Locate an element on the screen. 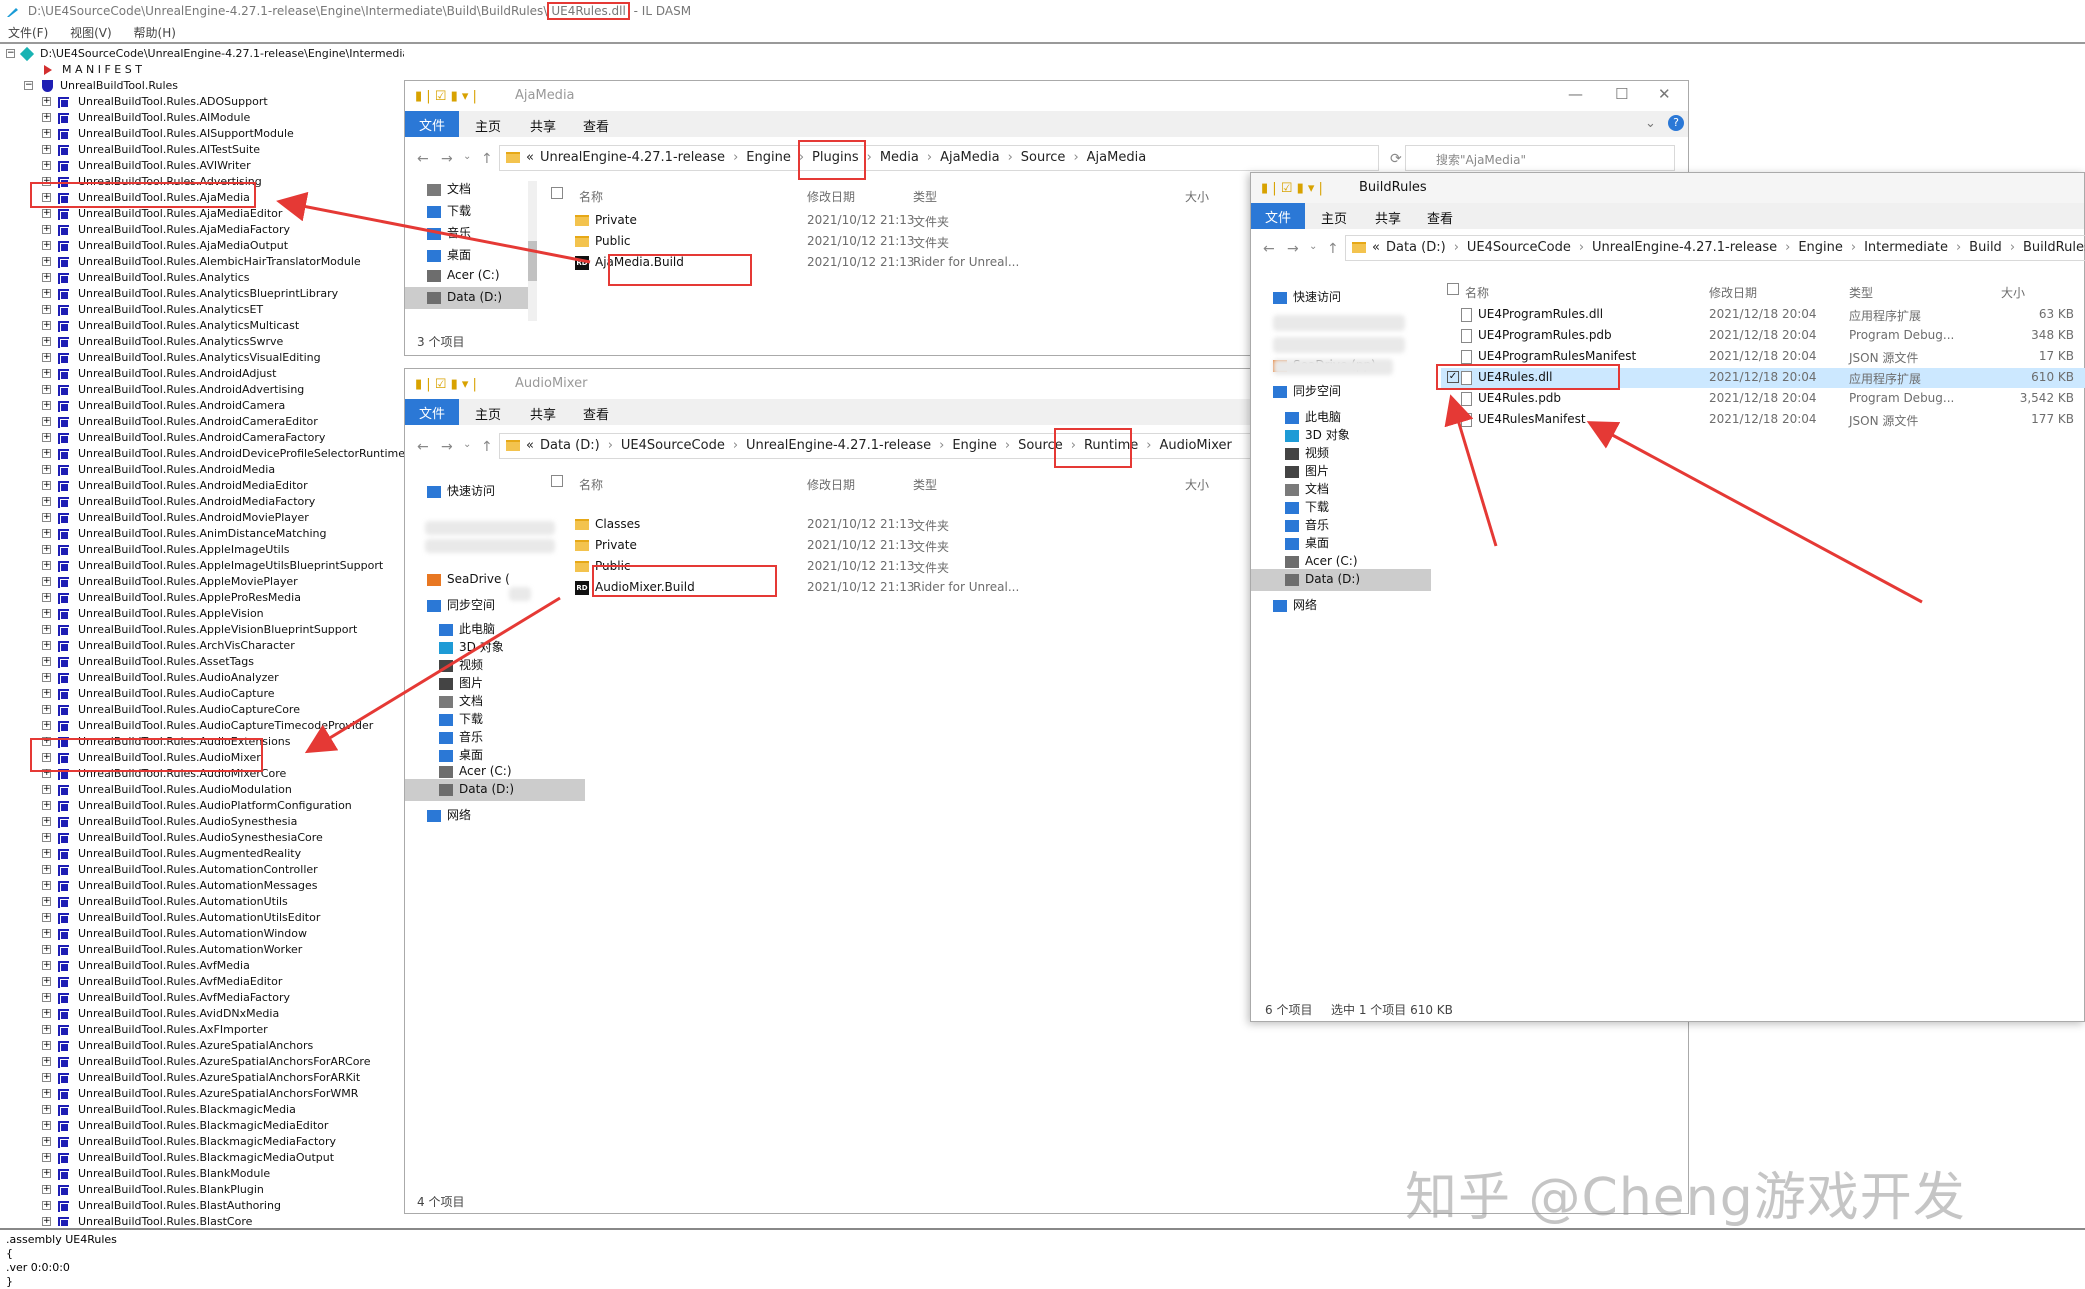 The width and height of the screenshot is (2085, 1289). tree-class-item: + UnrealBuildTool.Rules.AppleImageUtils is located at coordinates (202, 550).